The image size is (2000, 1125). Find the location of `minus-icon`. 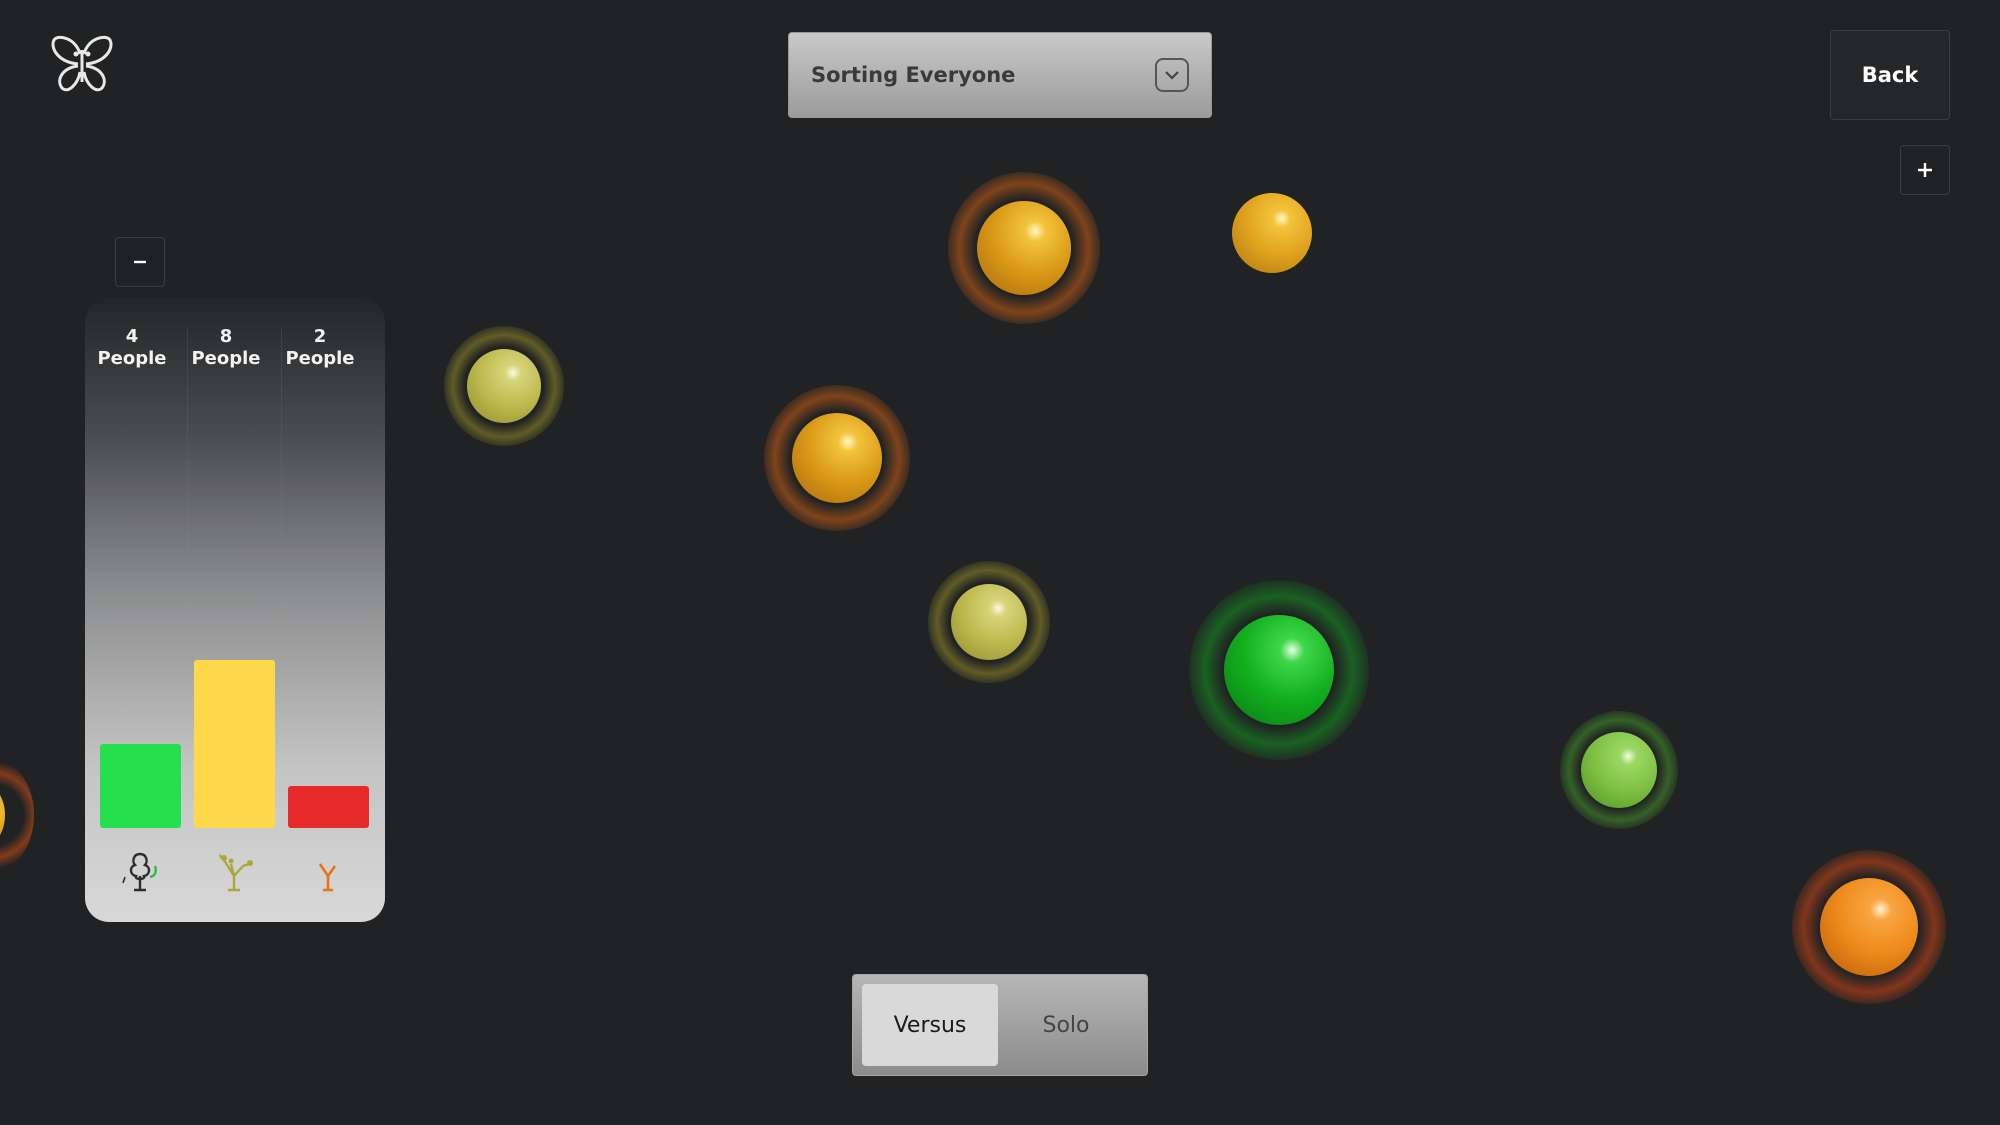

minus-icon is located at coordinates (140, 262).